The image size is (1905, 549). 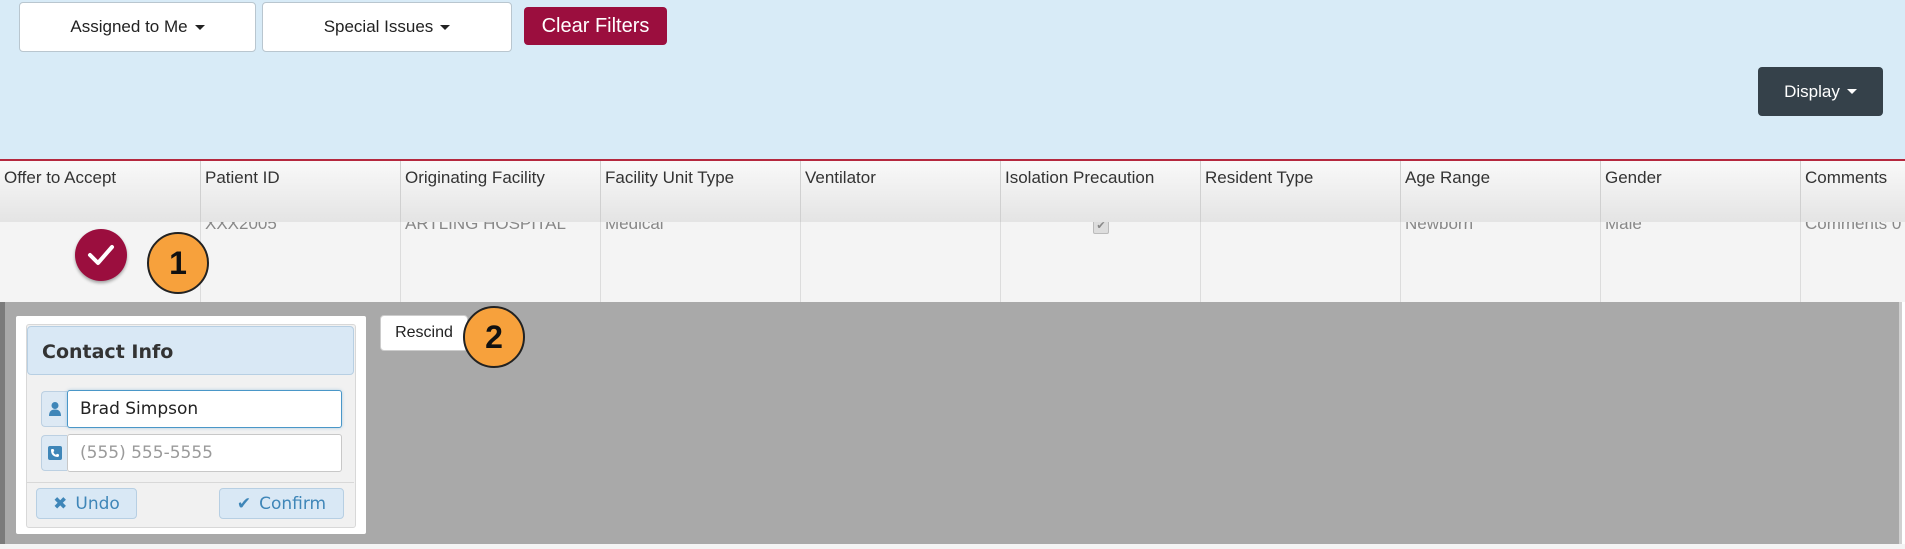 I want to click on cell-originating-facility: ARTLING HOSPITAL, so click(x=501, y=262).